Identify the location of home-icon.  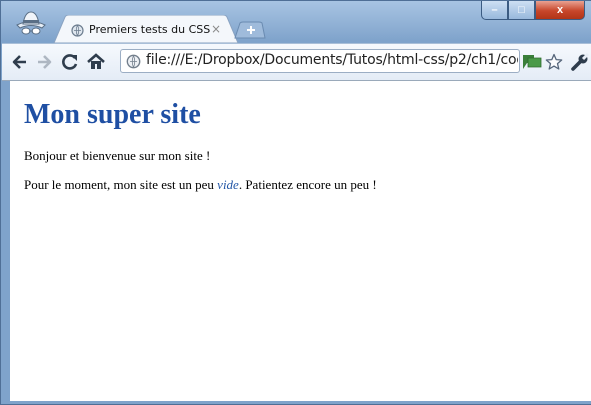
(96, 62).